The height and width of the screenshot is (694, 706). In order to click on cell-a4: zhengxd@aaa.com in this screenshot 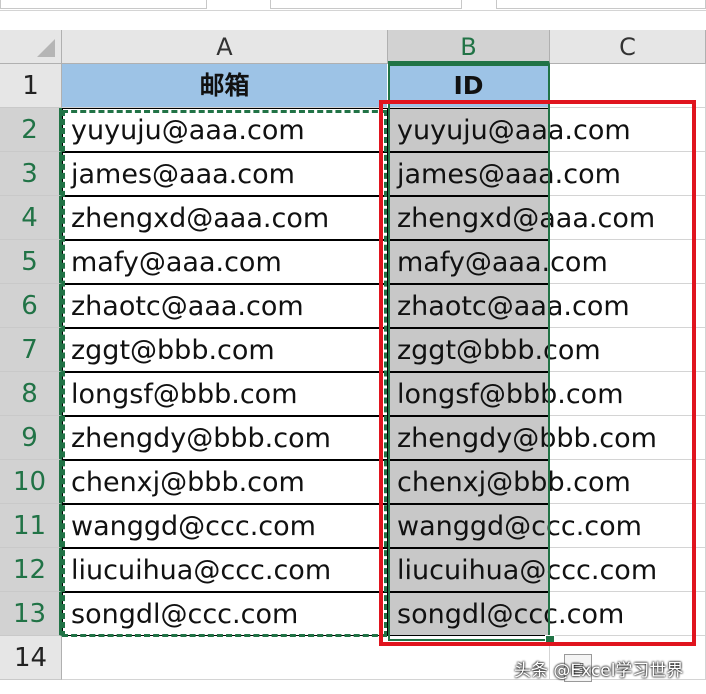, I will do `click(225, 218)`.